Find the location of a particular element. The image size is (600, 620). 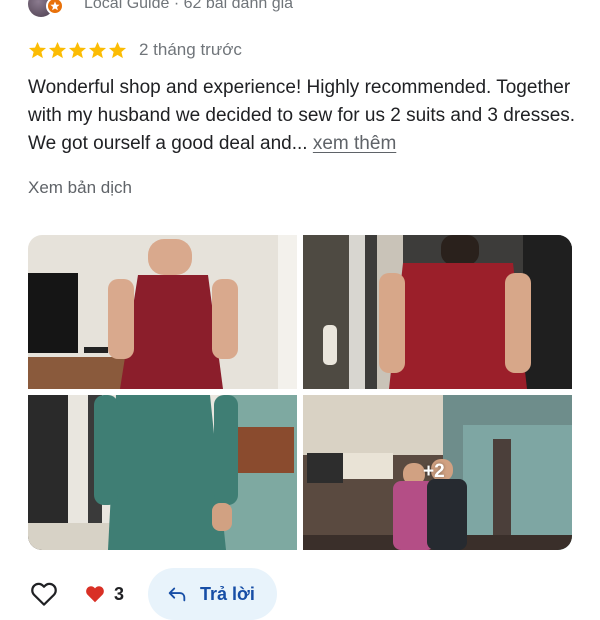

reaction-count: 3 is located at coordinates (119, 593).